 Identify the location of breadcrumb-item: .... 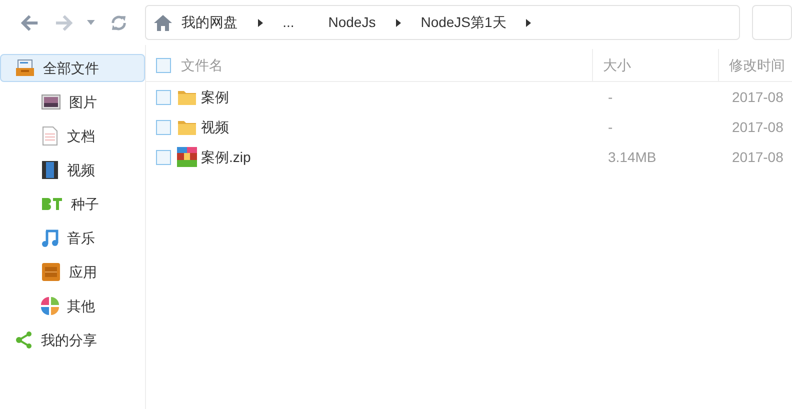
(288, 22).